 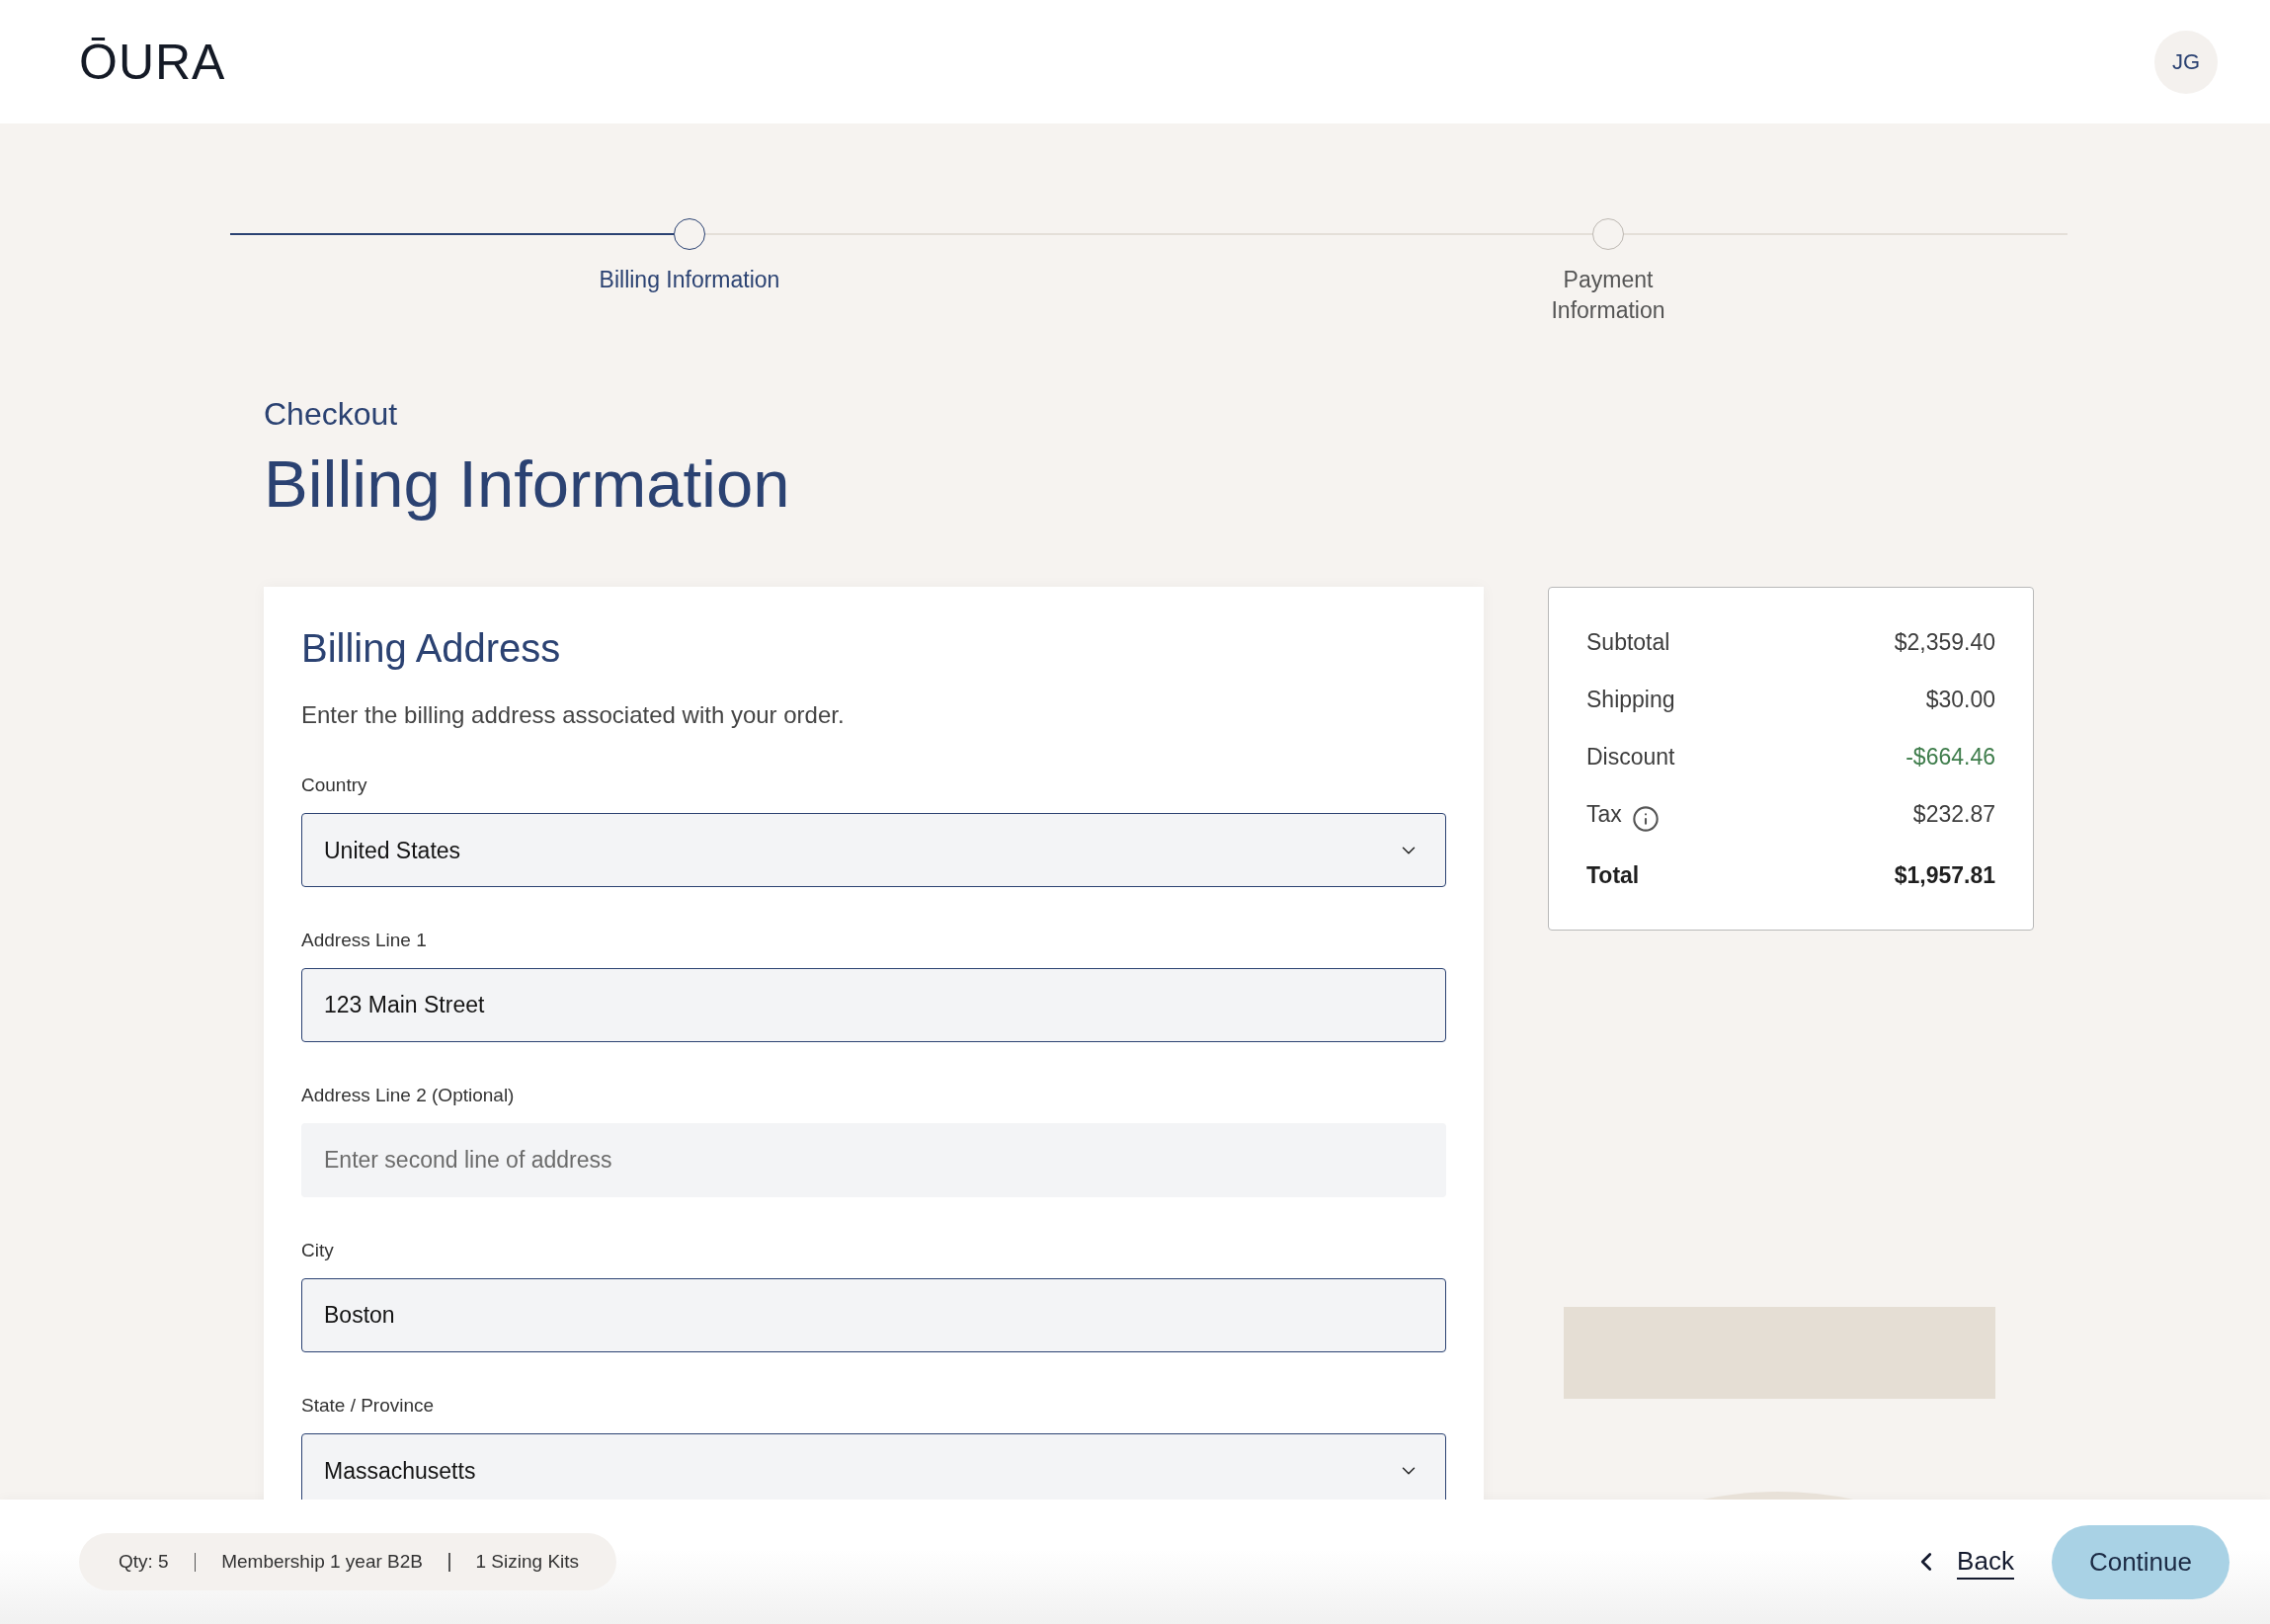 I want to click on continue-button: Continue, so click(x=2140, y=1561).